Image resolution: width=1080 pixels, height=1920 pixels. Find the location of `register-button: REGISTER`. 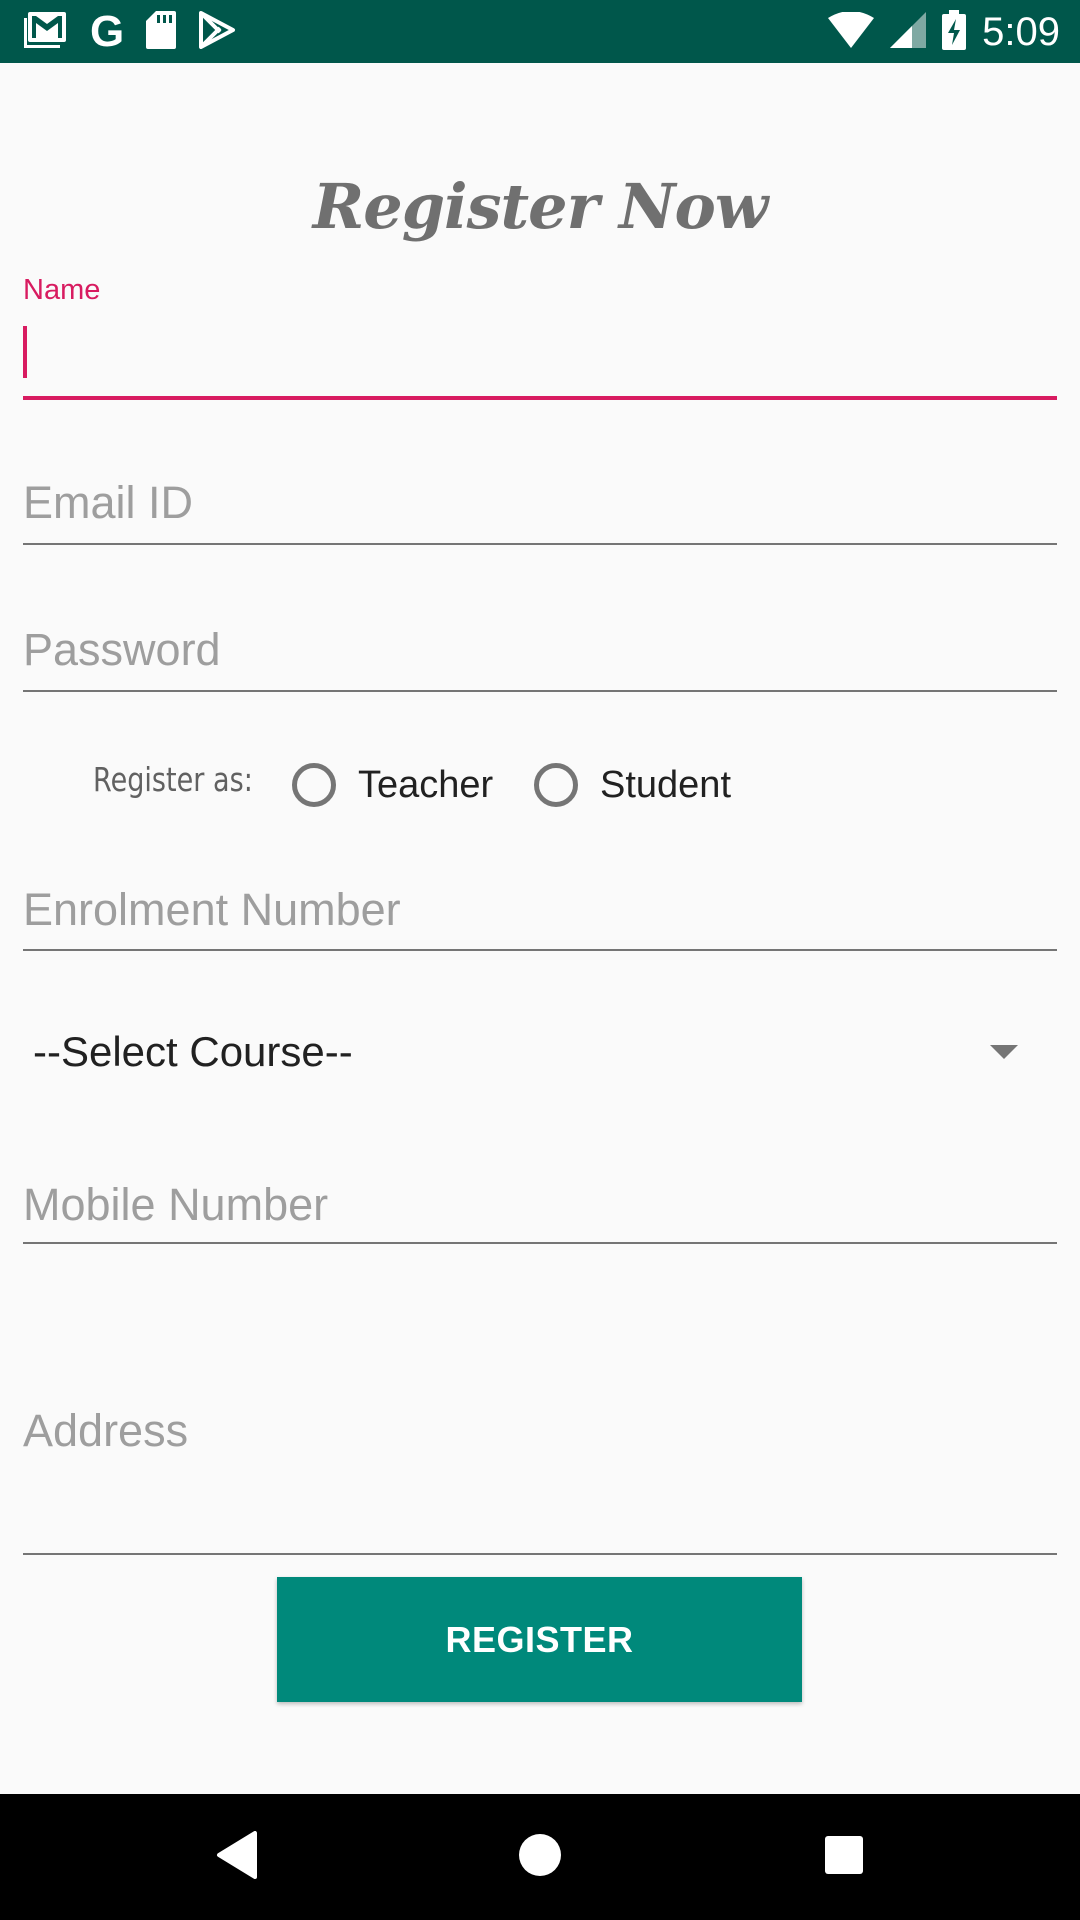

register-button: REGISTER is located at coordinates (539, 1639).